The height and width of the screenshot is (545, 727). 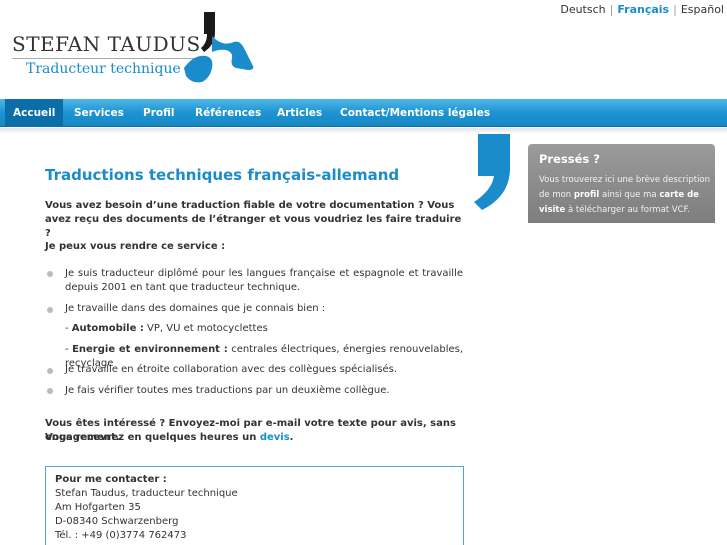 What do you see at coordinates (108, 58) in the screenshot?
I see `logo-divider` at bounding box center [108, 58].